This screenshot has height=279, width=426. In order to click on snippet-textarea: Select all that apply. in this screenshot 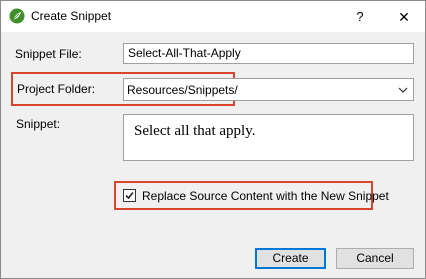, I will do `click(268, 137)`.